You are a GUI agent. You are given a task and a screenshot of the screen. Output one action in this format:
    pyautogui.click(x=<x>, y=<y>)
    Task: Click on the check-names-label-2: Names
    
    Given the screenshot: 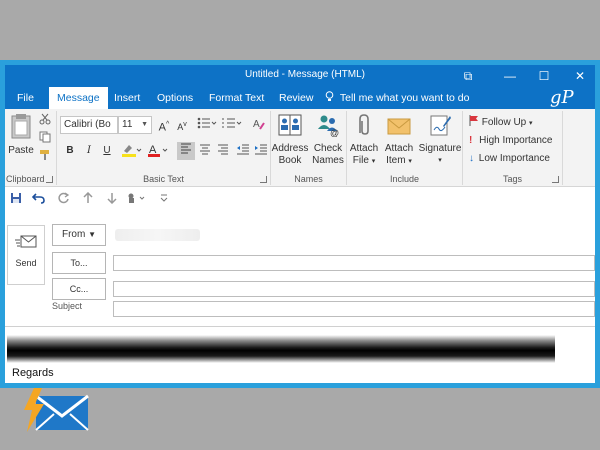 What is the action you would take?
    pyautogui.click(x=328, y=160)
    